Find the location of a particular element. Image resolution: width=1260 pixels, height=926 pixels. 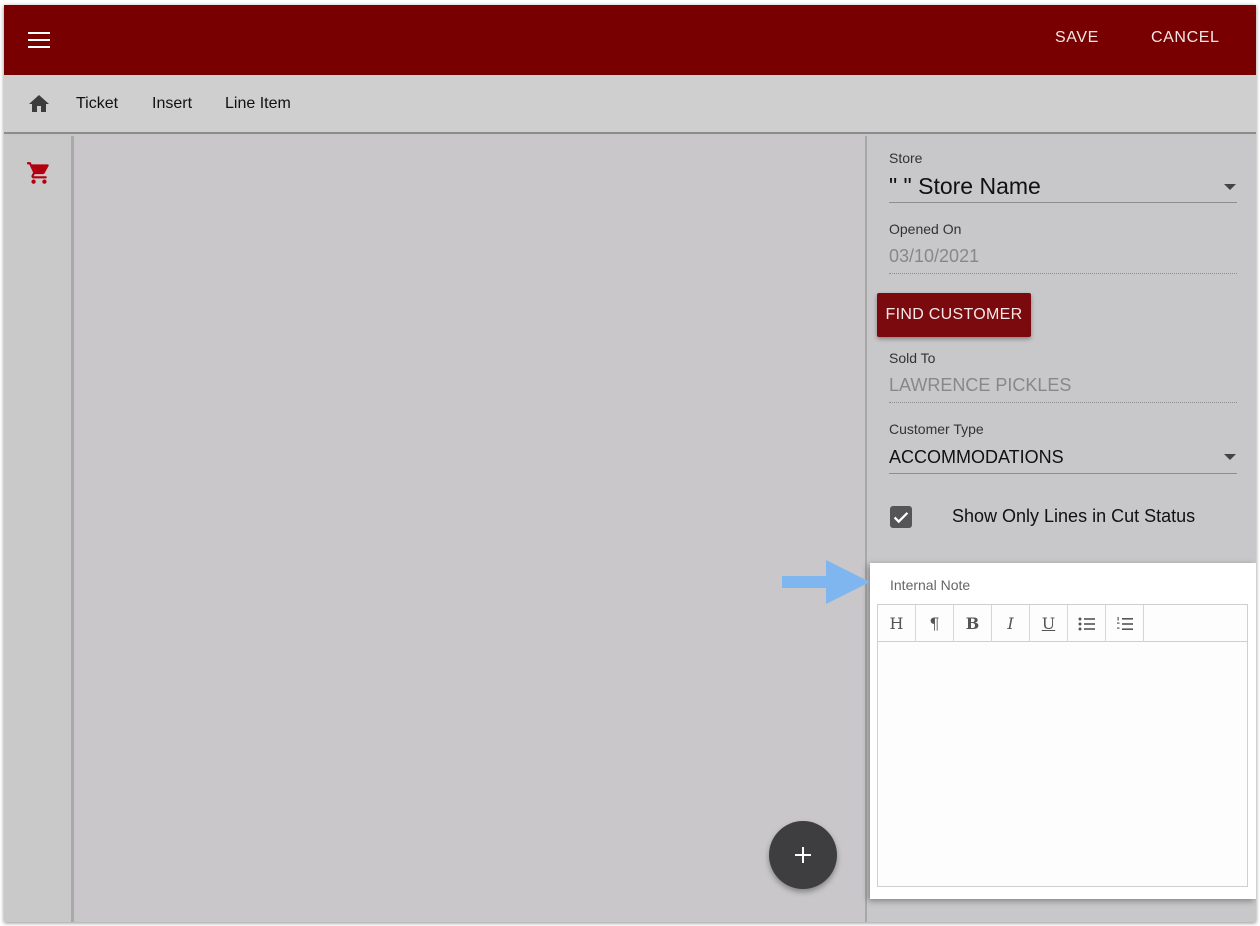

rich-text-editor: H ¶ B I U is located at coordinates (1062, 745).